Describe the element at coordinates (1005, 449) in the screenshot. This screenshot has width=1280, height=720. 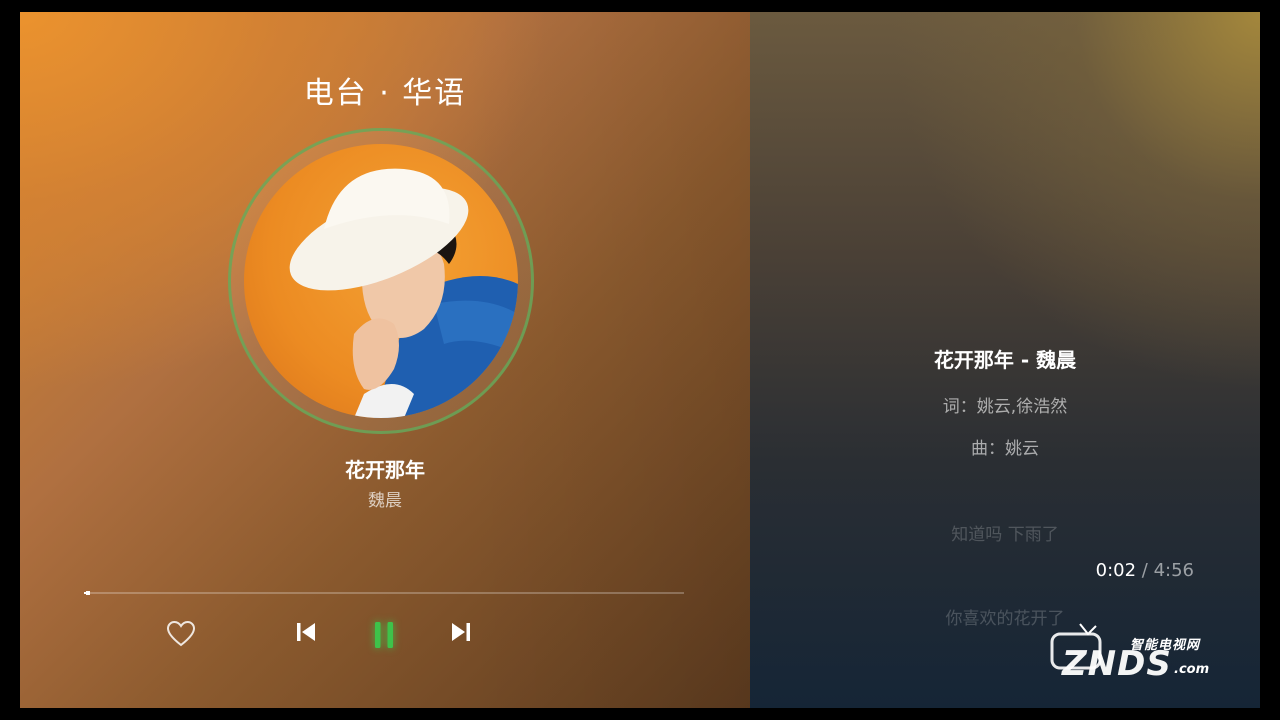
I see `lyric-line: 曲：姚云` at that location.